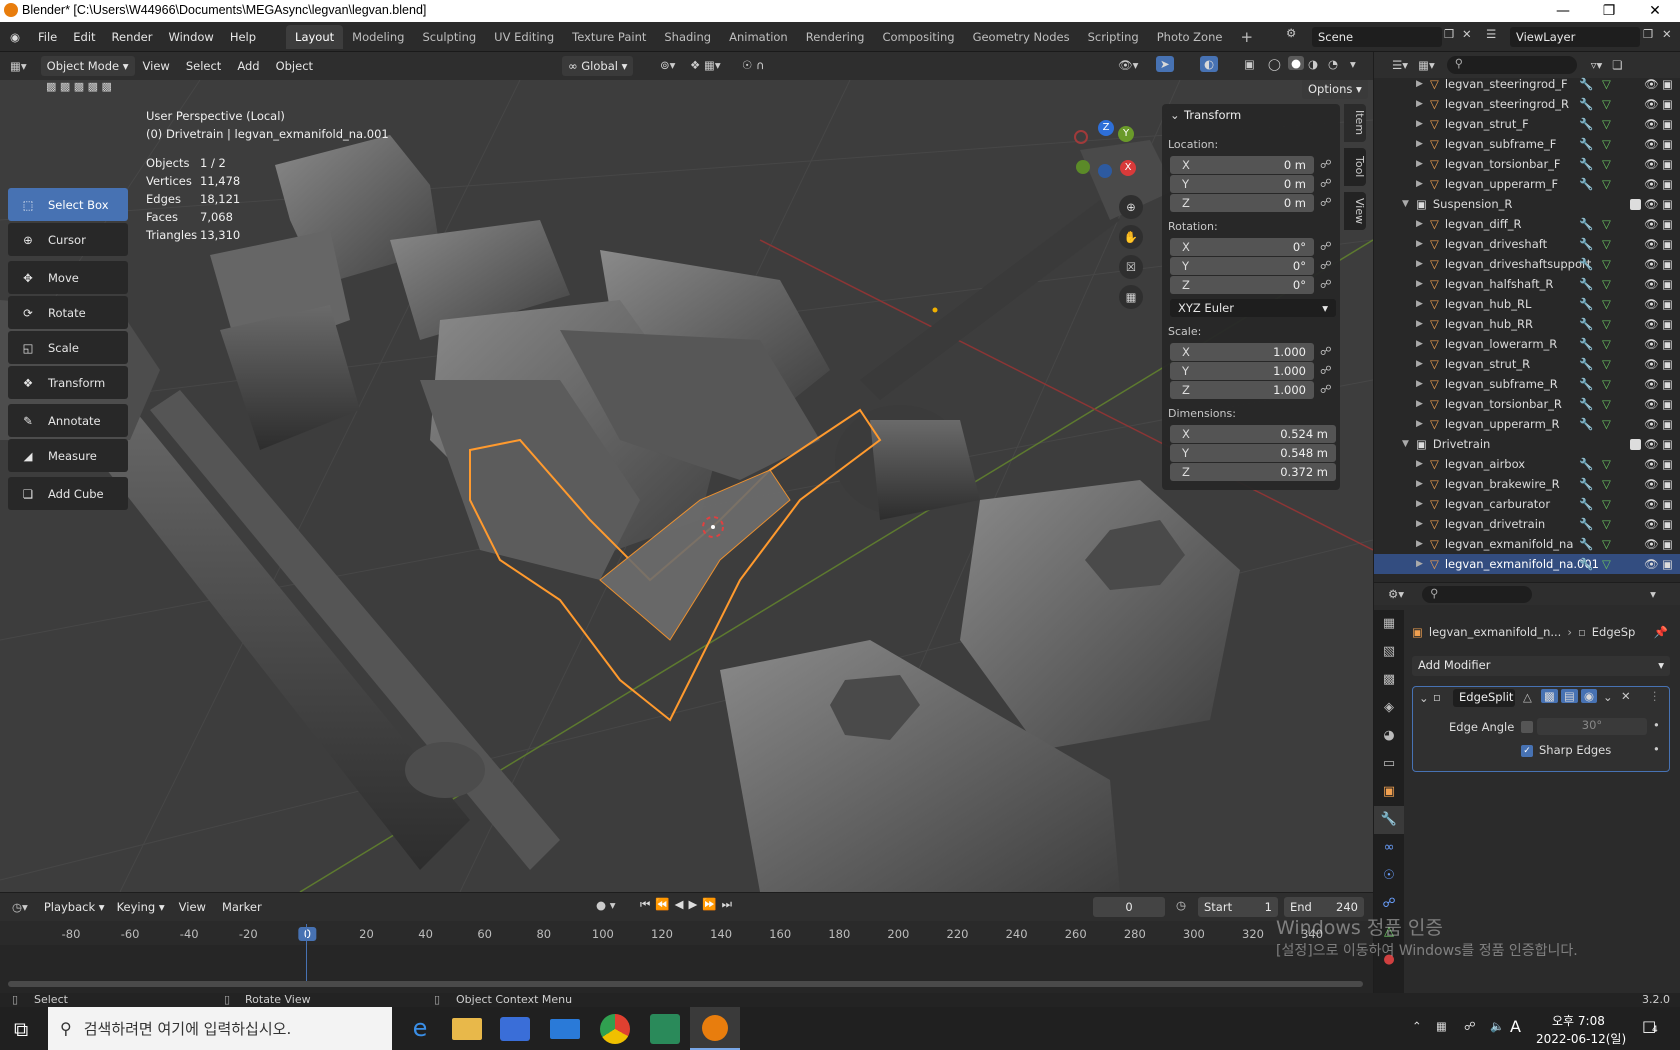  Describe the element at coordinates (1389, 736) in the screenshot. I see `world-tab-icon: ◕` at that location.